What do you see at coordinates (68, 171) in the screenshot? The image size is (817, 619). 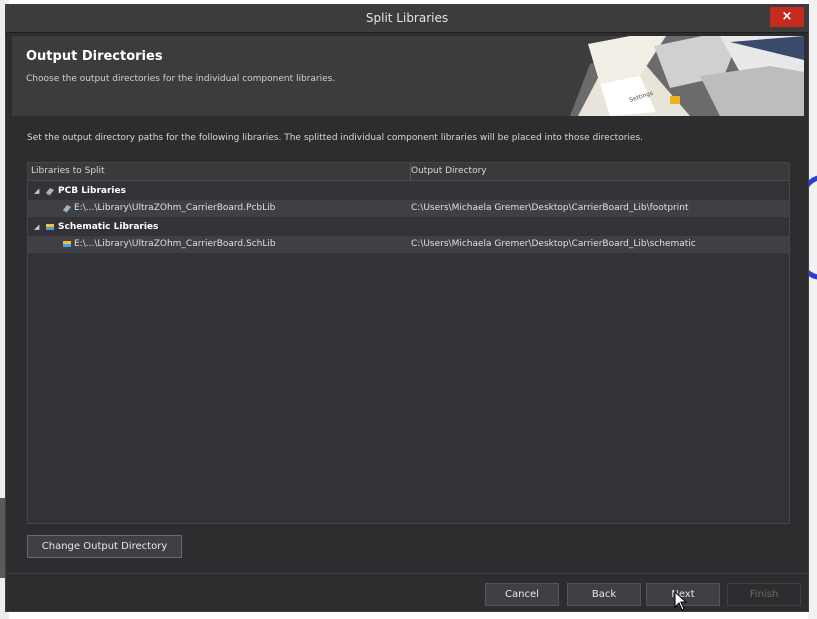 I see `column-header-libraries: Libraries to Split` at bounding box center [68, 171].